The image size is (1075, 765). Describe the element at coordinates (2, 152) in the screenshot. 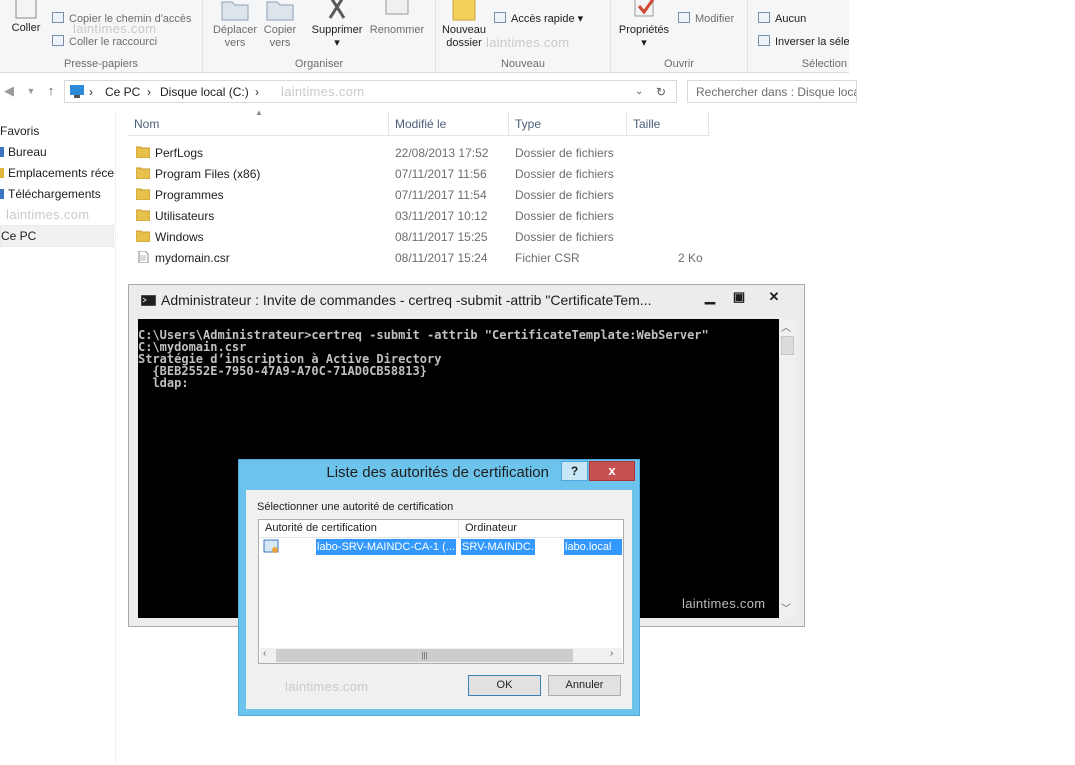

I see `desktop-icon` at that location.